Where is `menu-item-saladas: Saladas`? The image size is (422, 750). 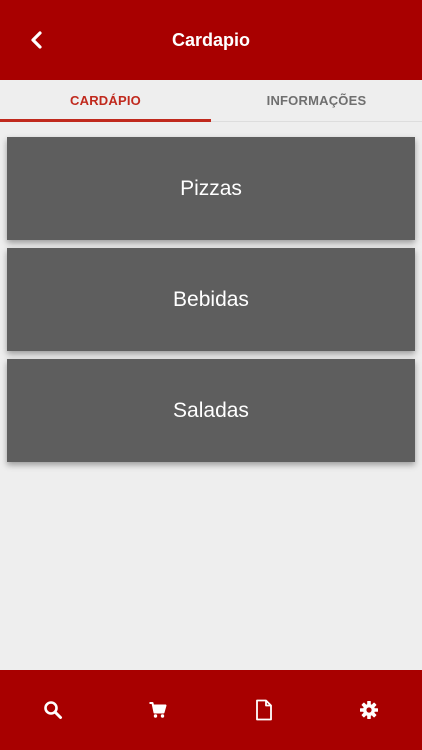
menu-item-saladas: Saladas is located at coordinates (211, 410).